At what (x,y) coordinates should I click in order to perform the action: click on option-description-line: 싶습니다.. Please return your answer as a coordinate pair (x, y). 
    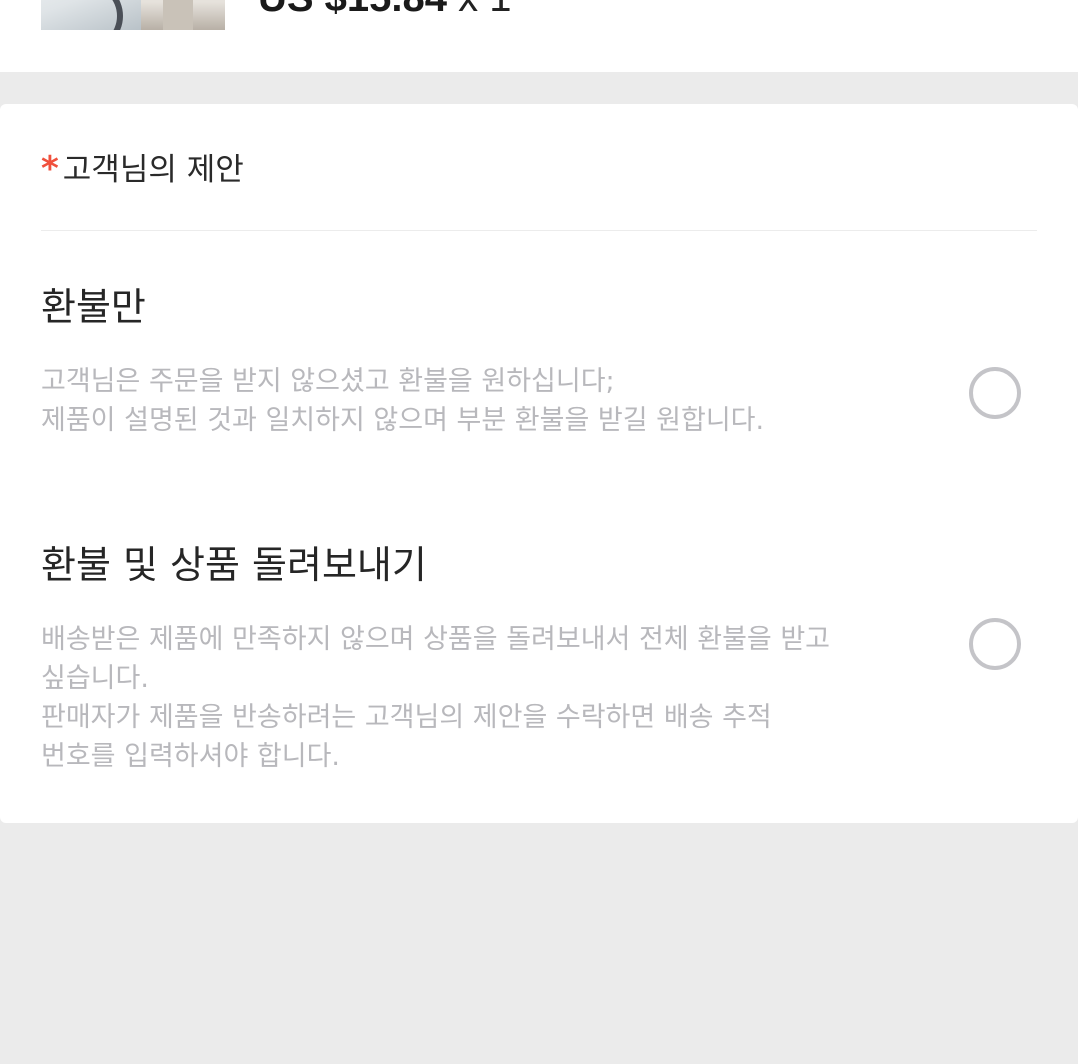
    Looking at the image, I should click on (95, 678).